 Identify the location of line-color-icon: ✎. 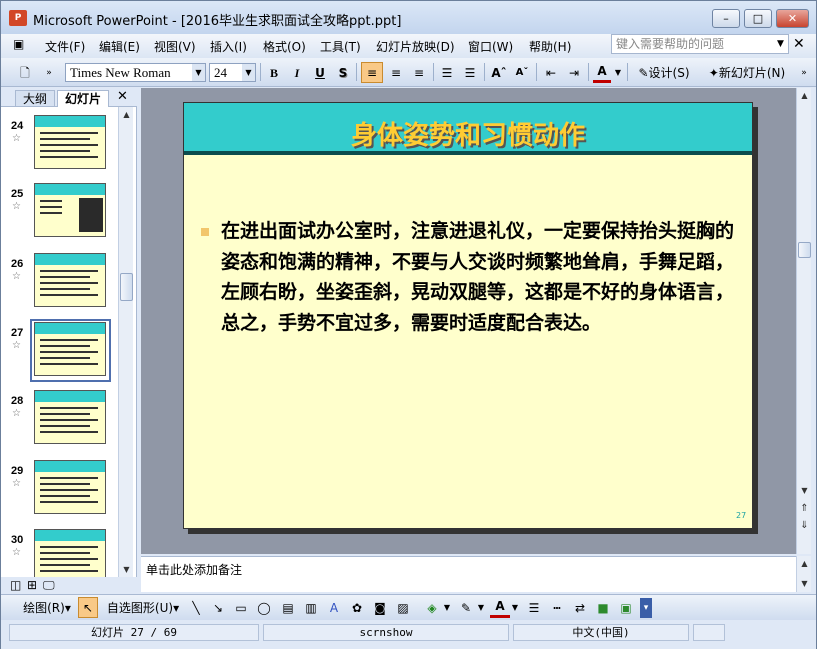
(466, 608).